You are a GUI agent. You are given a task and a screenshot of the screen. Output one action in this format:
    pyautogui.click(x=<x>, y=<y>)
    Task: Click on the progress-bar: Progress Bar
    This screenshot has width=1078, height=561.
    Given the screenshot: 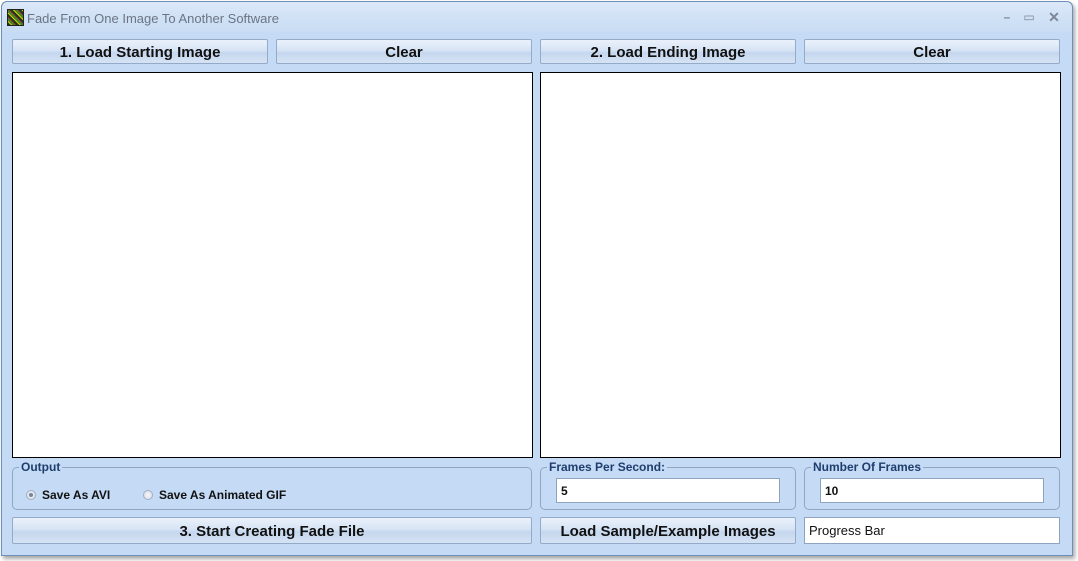 What is the action you would take?
    pyautogui.click(x=932, y=530)
    